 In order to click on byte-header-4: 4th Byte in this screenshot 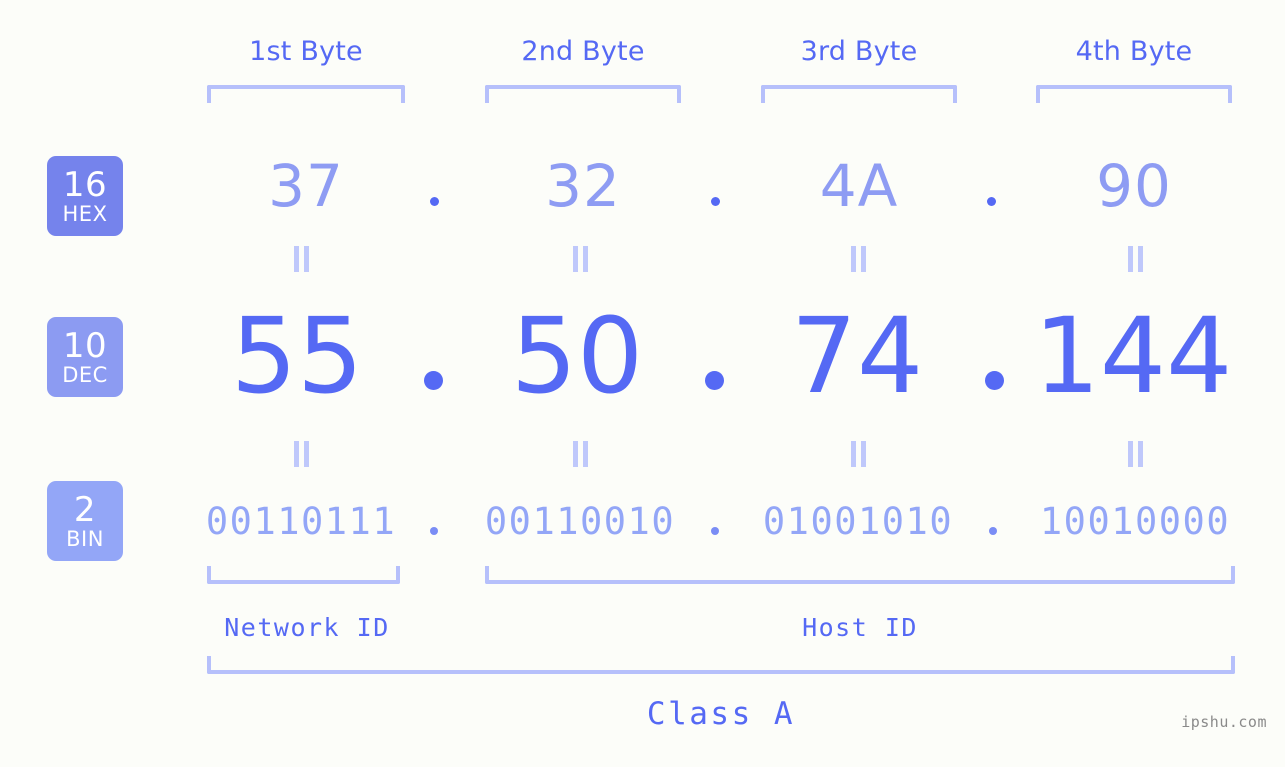, I will do `click(1134, 51)`.